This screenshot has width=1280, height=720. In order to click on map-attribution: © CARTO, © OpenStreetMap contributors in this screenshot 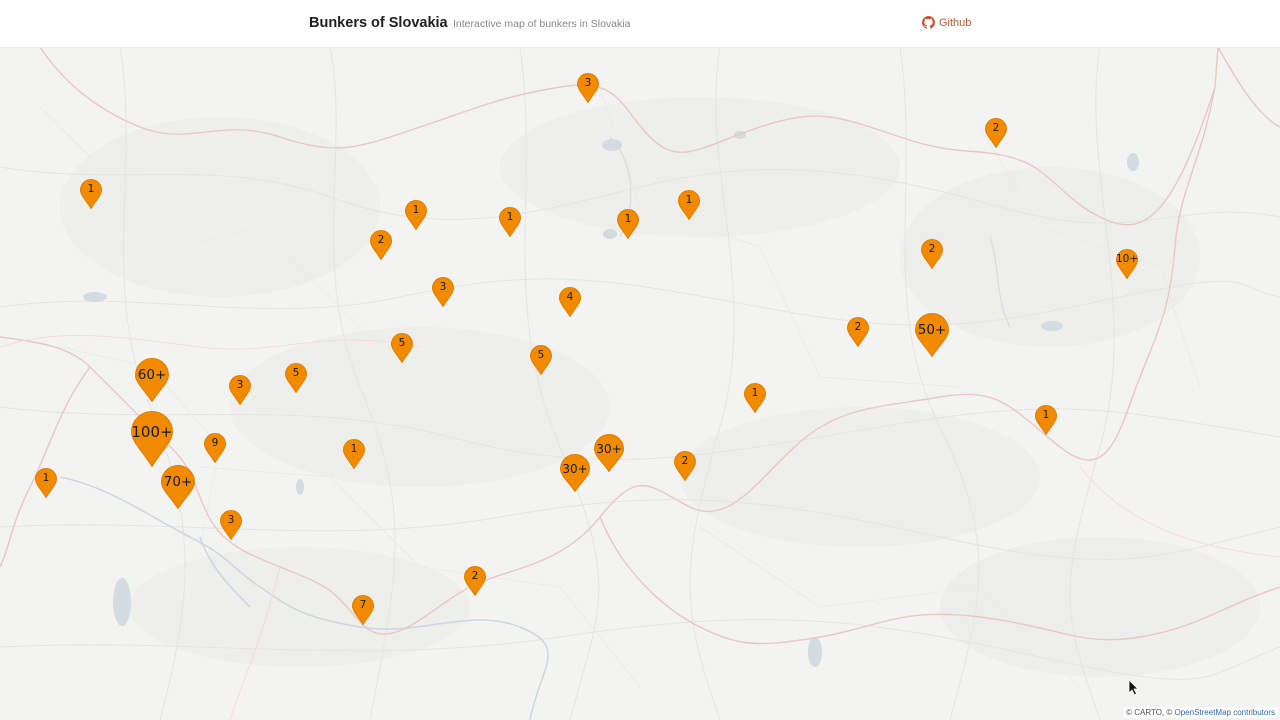, I will do `click(1200, 712)`.